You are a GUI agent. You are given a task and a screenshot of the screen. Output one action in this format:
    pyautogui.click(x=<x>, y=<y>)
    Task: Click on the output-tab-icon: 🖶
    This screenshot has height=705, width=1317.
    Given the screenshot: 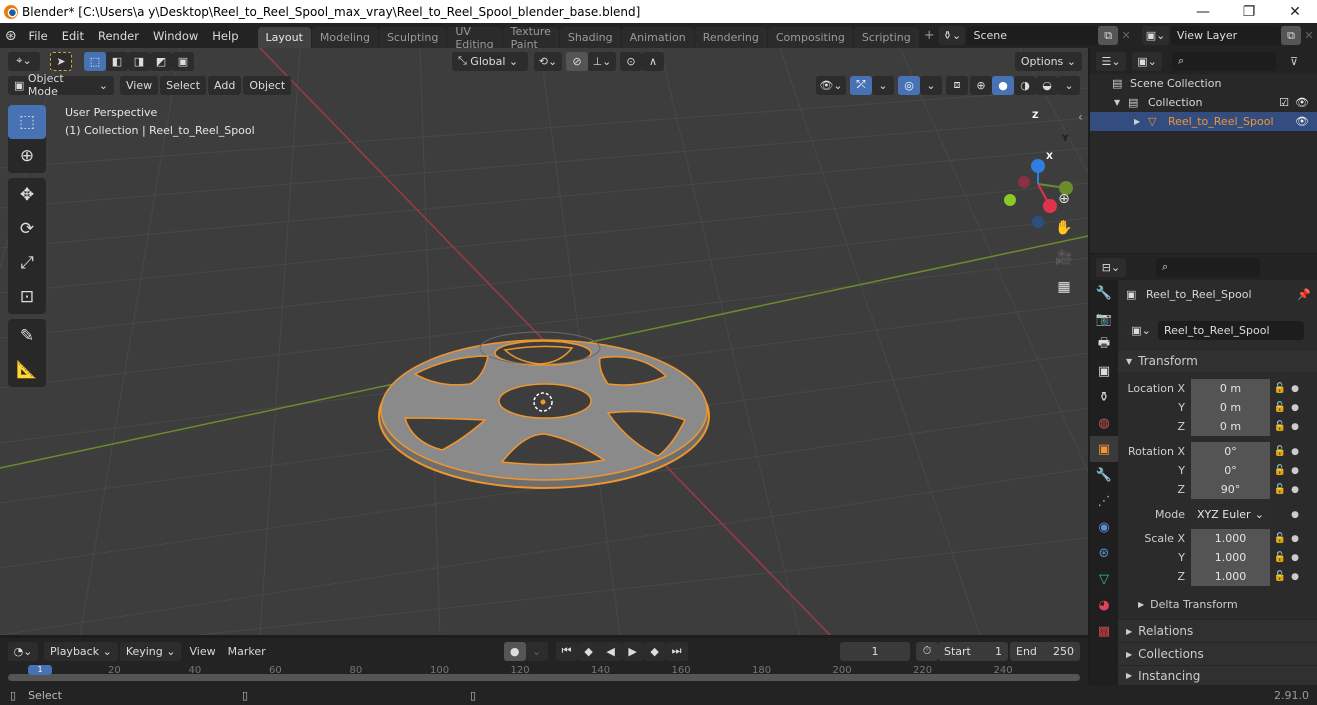 What is the action you would take?
    pyautogui.click(x=1104, y=345)
    